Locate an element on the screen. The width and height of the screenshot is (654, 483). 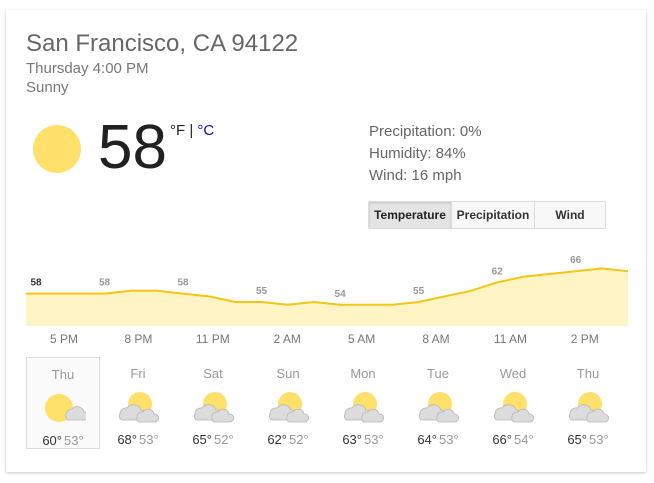
day-temps: 63° 53° is located at coordinates (363, 439).